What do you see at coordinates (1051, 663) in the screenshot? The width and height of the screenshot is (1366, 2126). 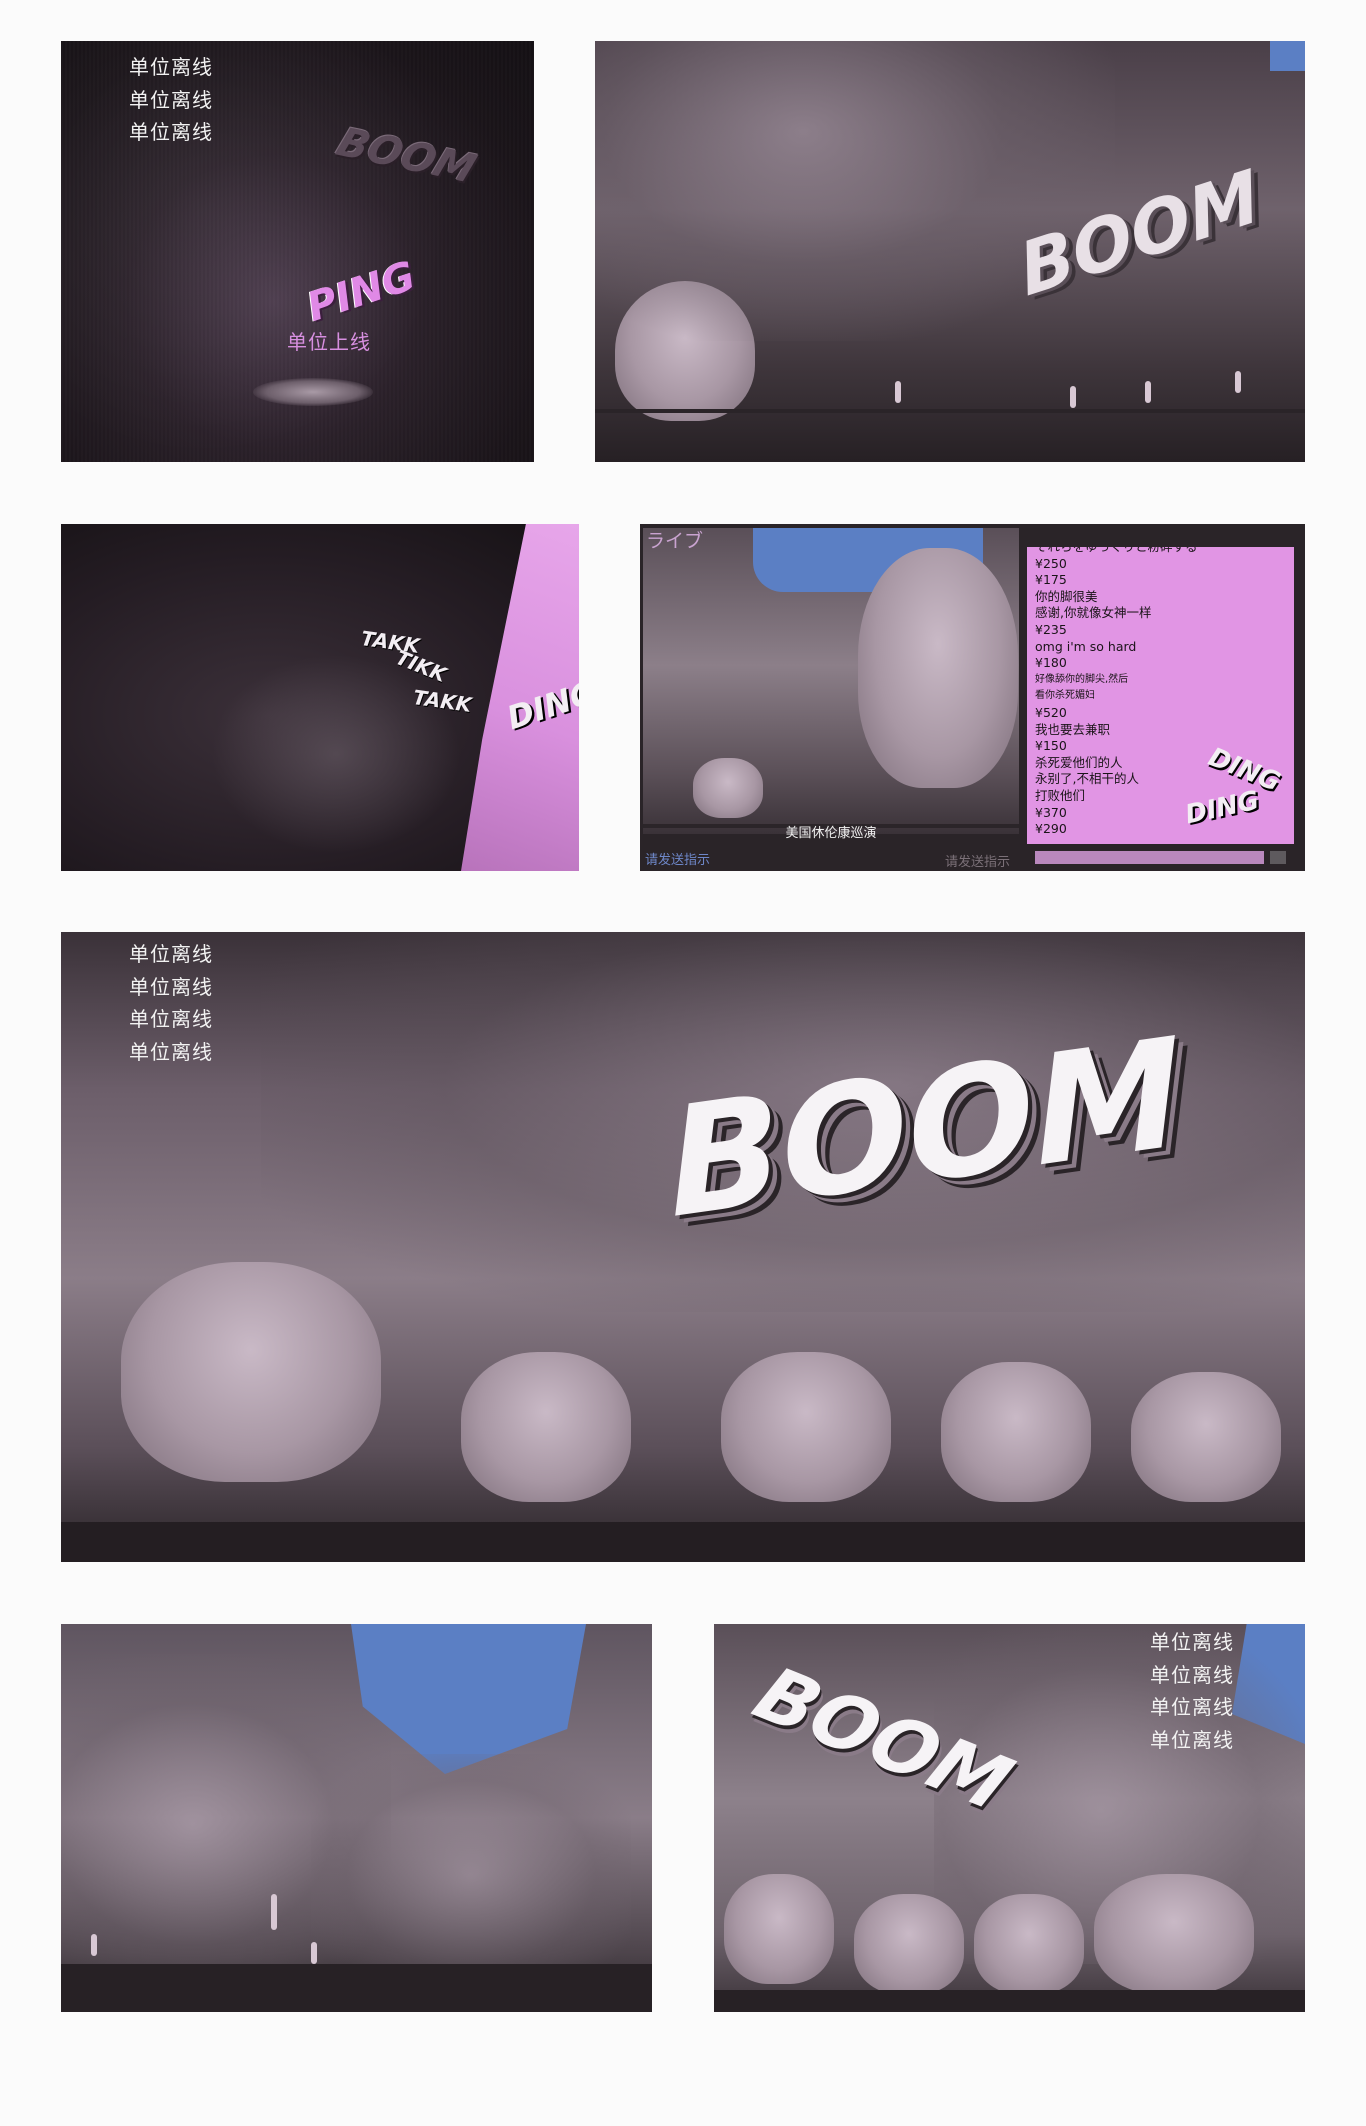 I see `chat-line: ¥180` at bounding box center [1051, 663].